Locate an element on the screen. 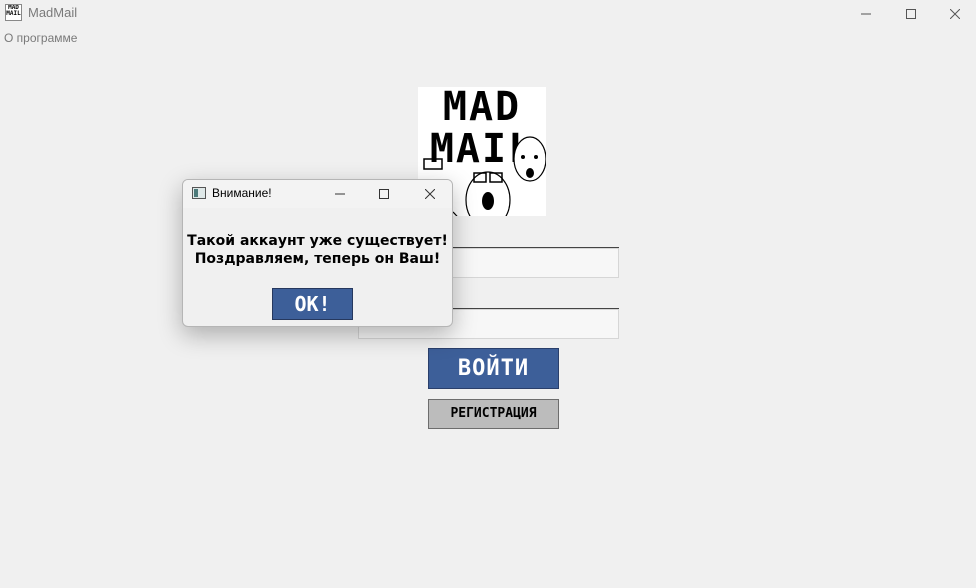 The height and width of the screenshot is (588, 976). login-button: ВОЙТИ is located at coordinates (493, 368).